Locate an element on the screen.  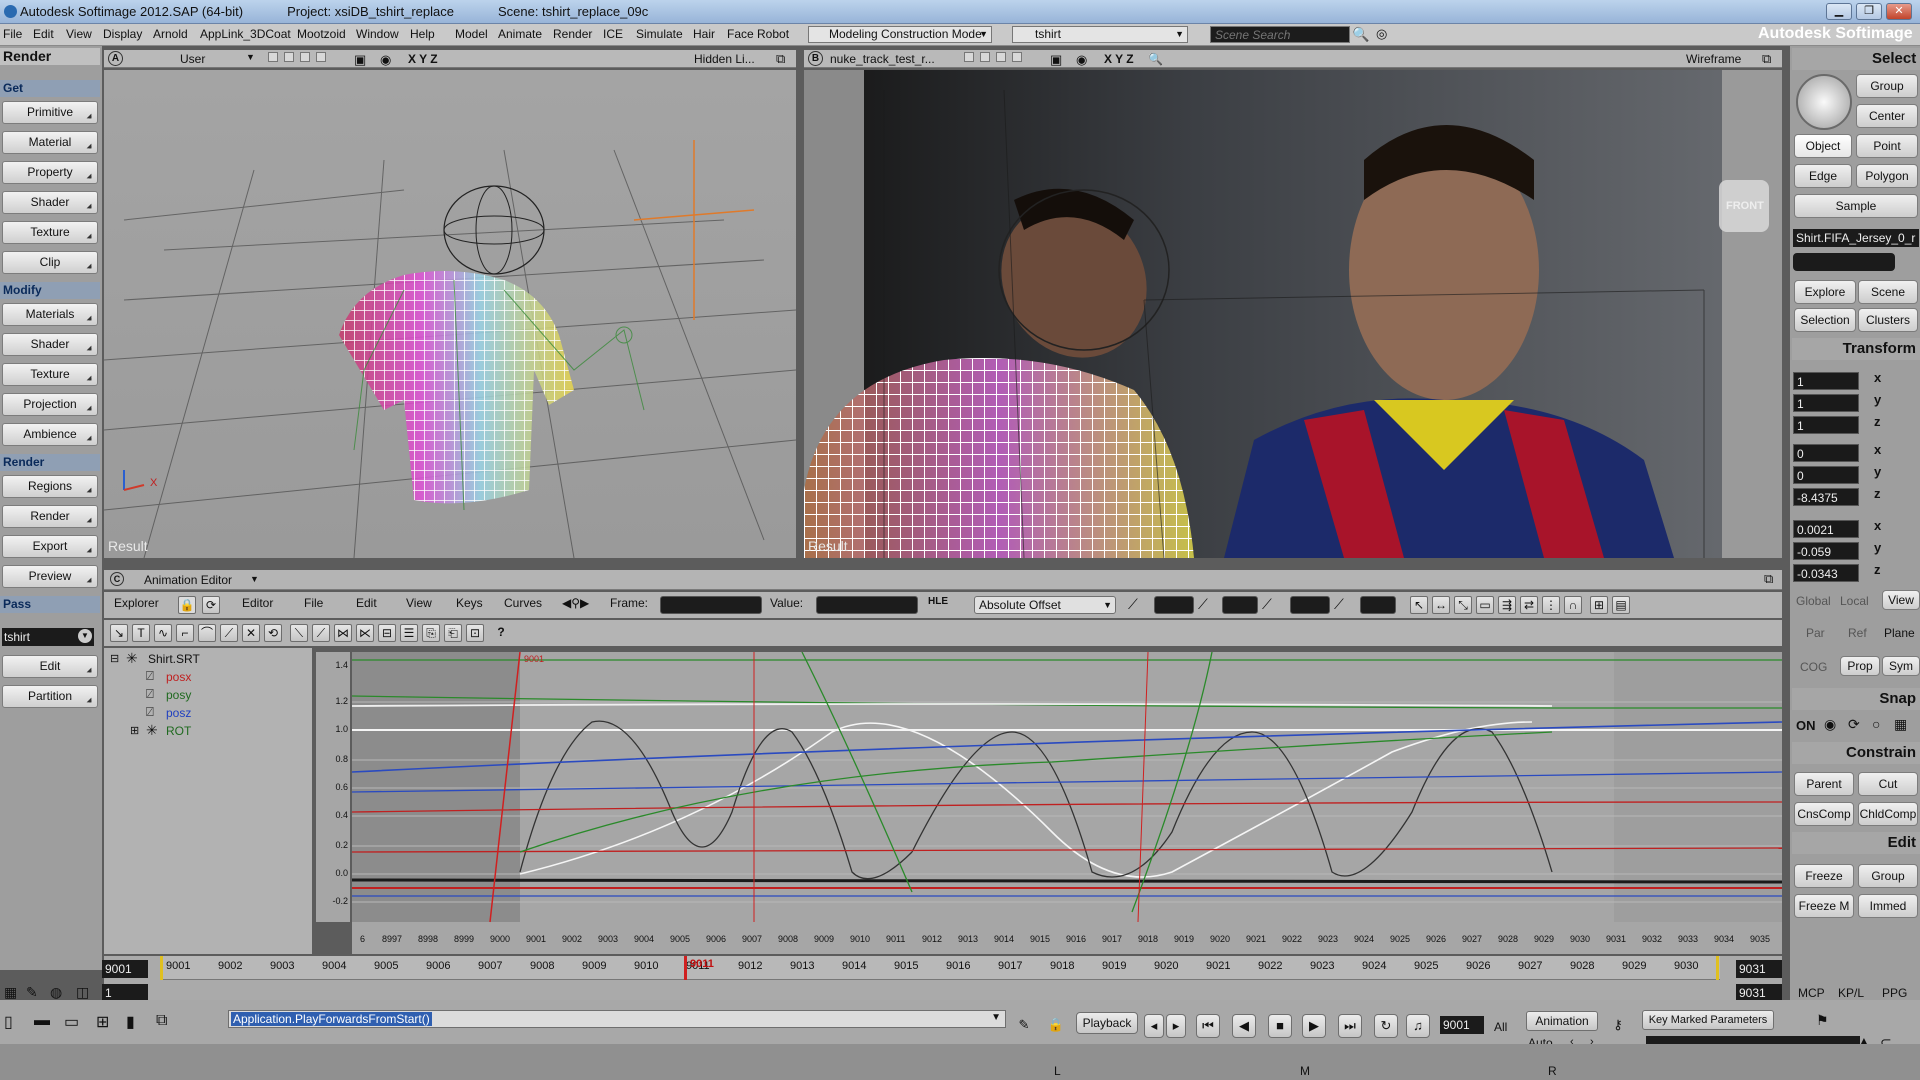
next-key-icon: ▸ is located at coordinates (1176, 1026).